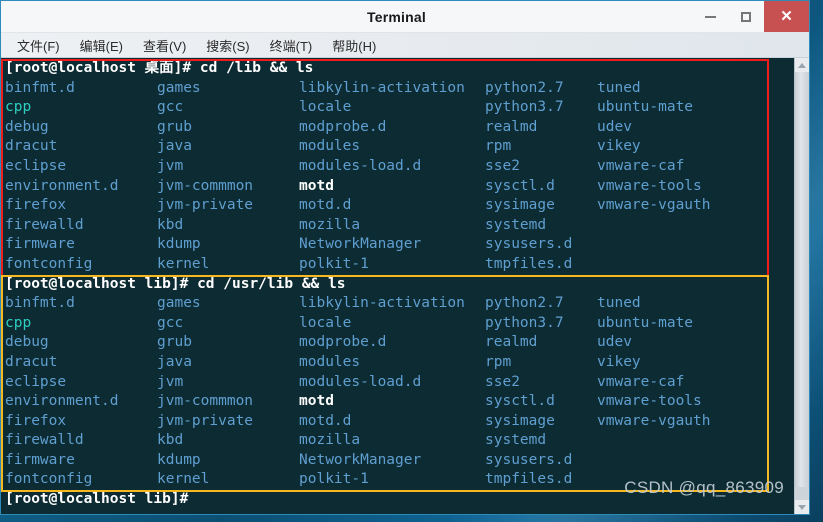 The height and width of the screenshot is (522, 823). What do you see at coordinates (511, 342) in the screenshot?
I see `file-entry: realmd` at bounding box center [511, 342].